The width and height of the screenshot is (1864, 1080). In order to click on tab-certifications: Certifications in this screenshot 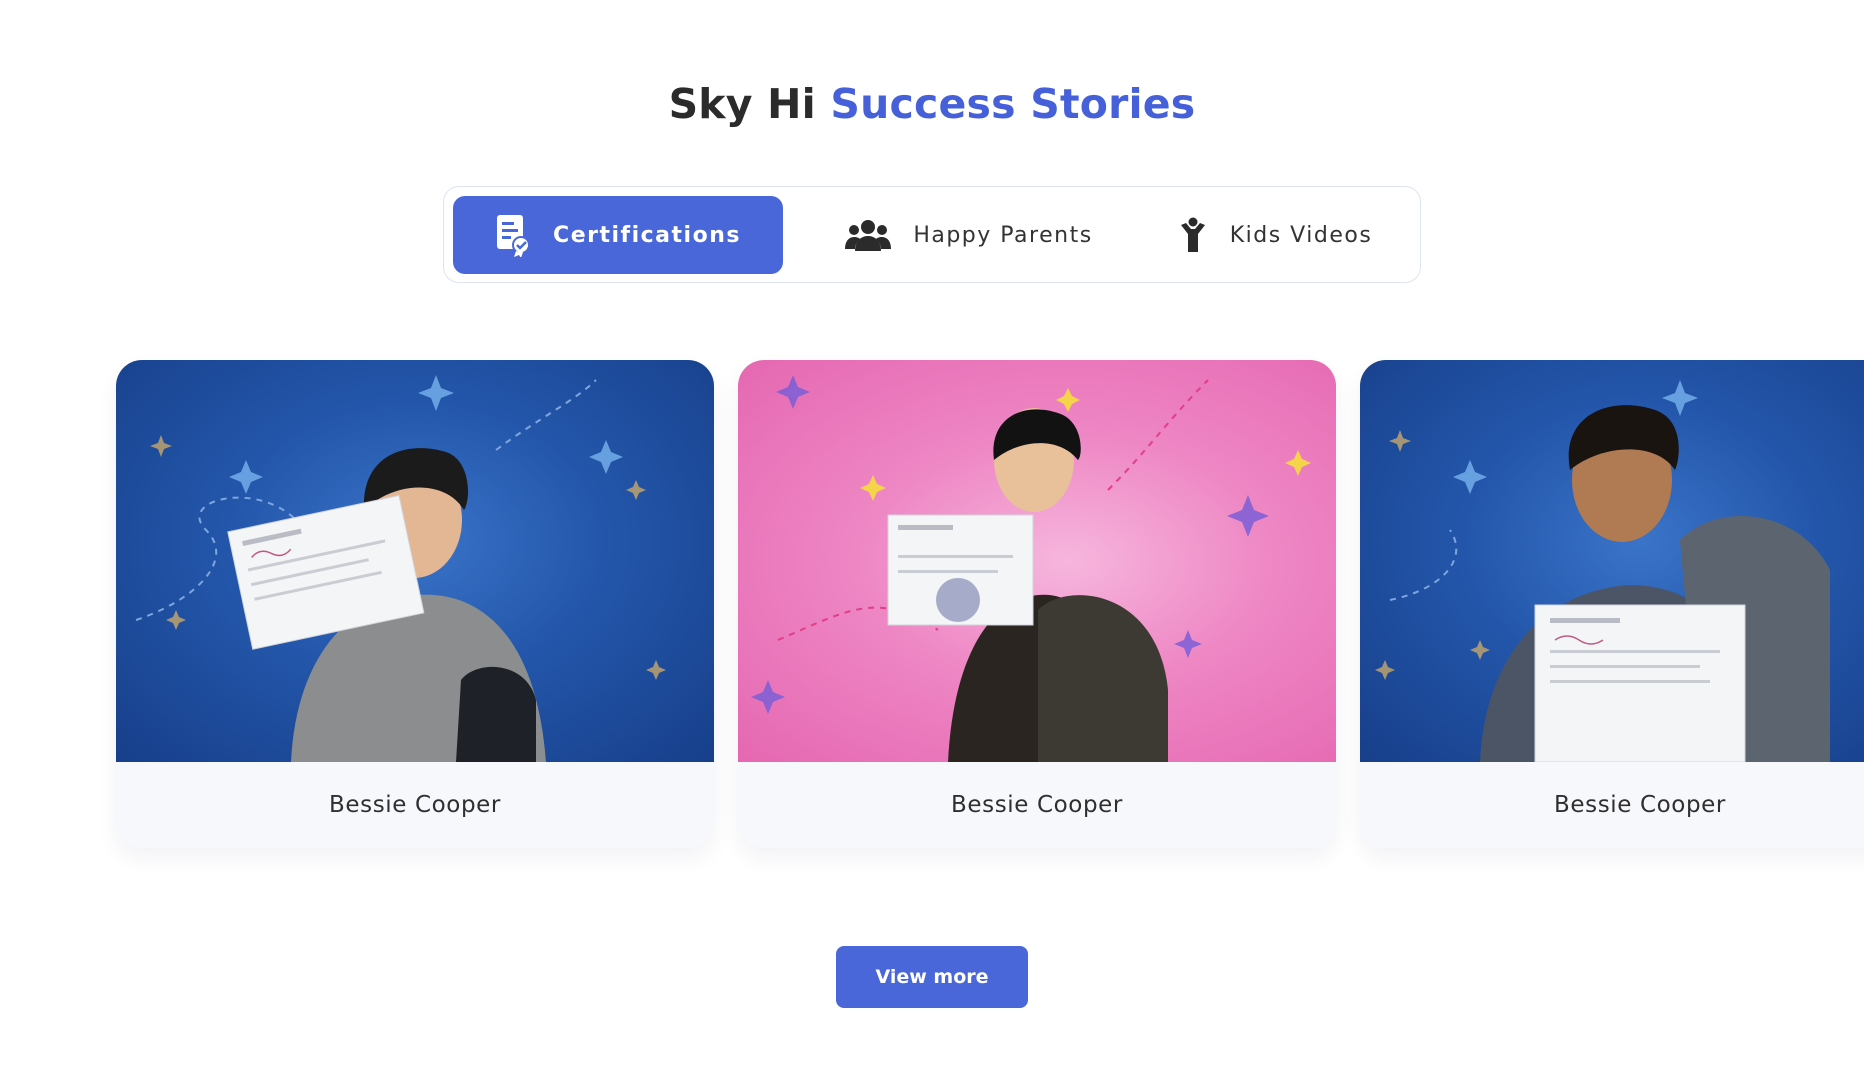, I will do `click(618, 235)`.